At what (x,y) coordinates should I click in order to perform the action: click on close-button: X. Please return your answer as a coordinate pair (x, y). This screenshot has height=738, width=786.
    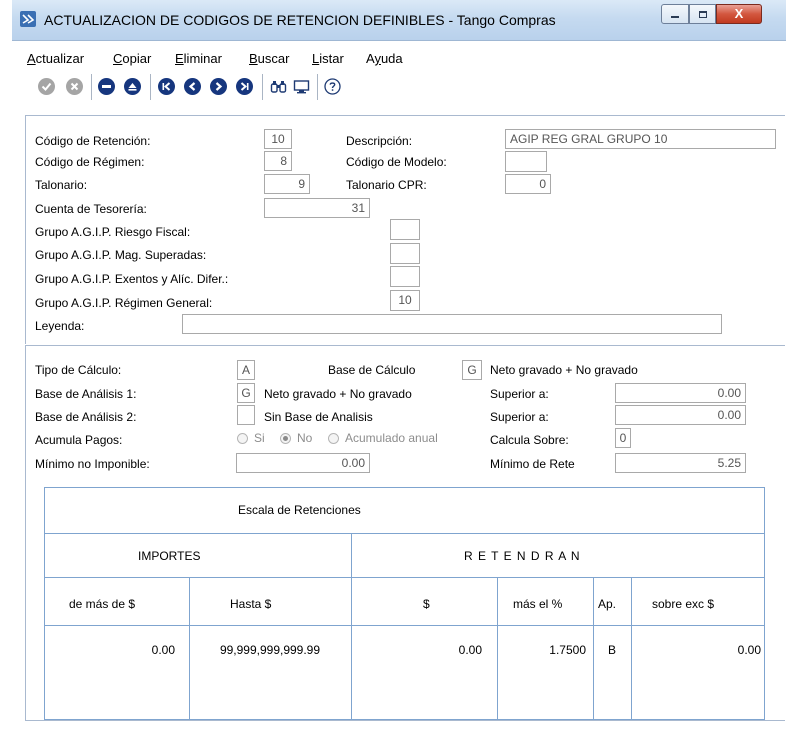
    Looking at the image, I should click on (739, 14).